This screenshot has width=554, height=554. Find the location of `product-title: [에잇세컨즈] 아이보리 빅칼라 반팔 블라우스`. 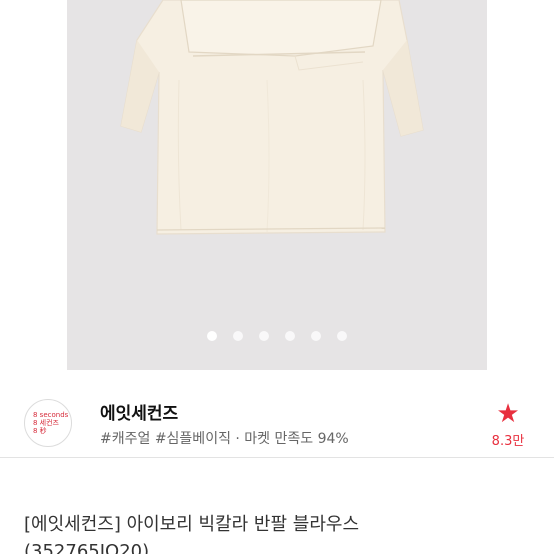

product-title: [에잇세컨즈] 아이보리 빅칼라 반팔 블라우스 is located at coordinates (192, 524).